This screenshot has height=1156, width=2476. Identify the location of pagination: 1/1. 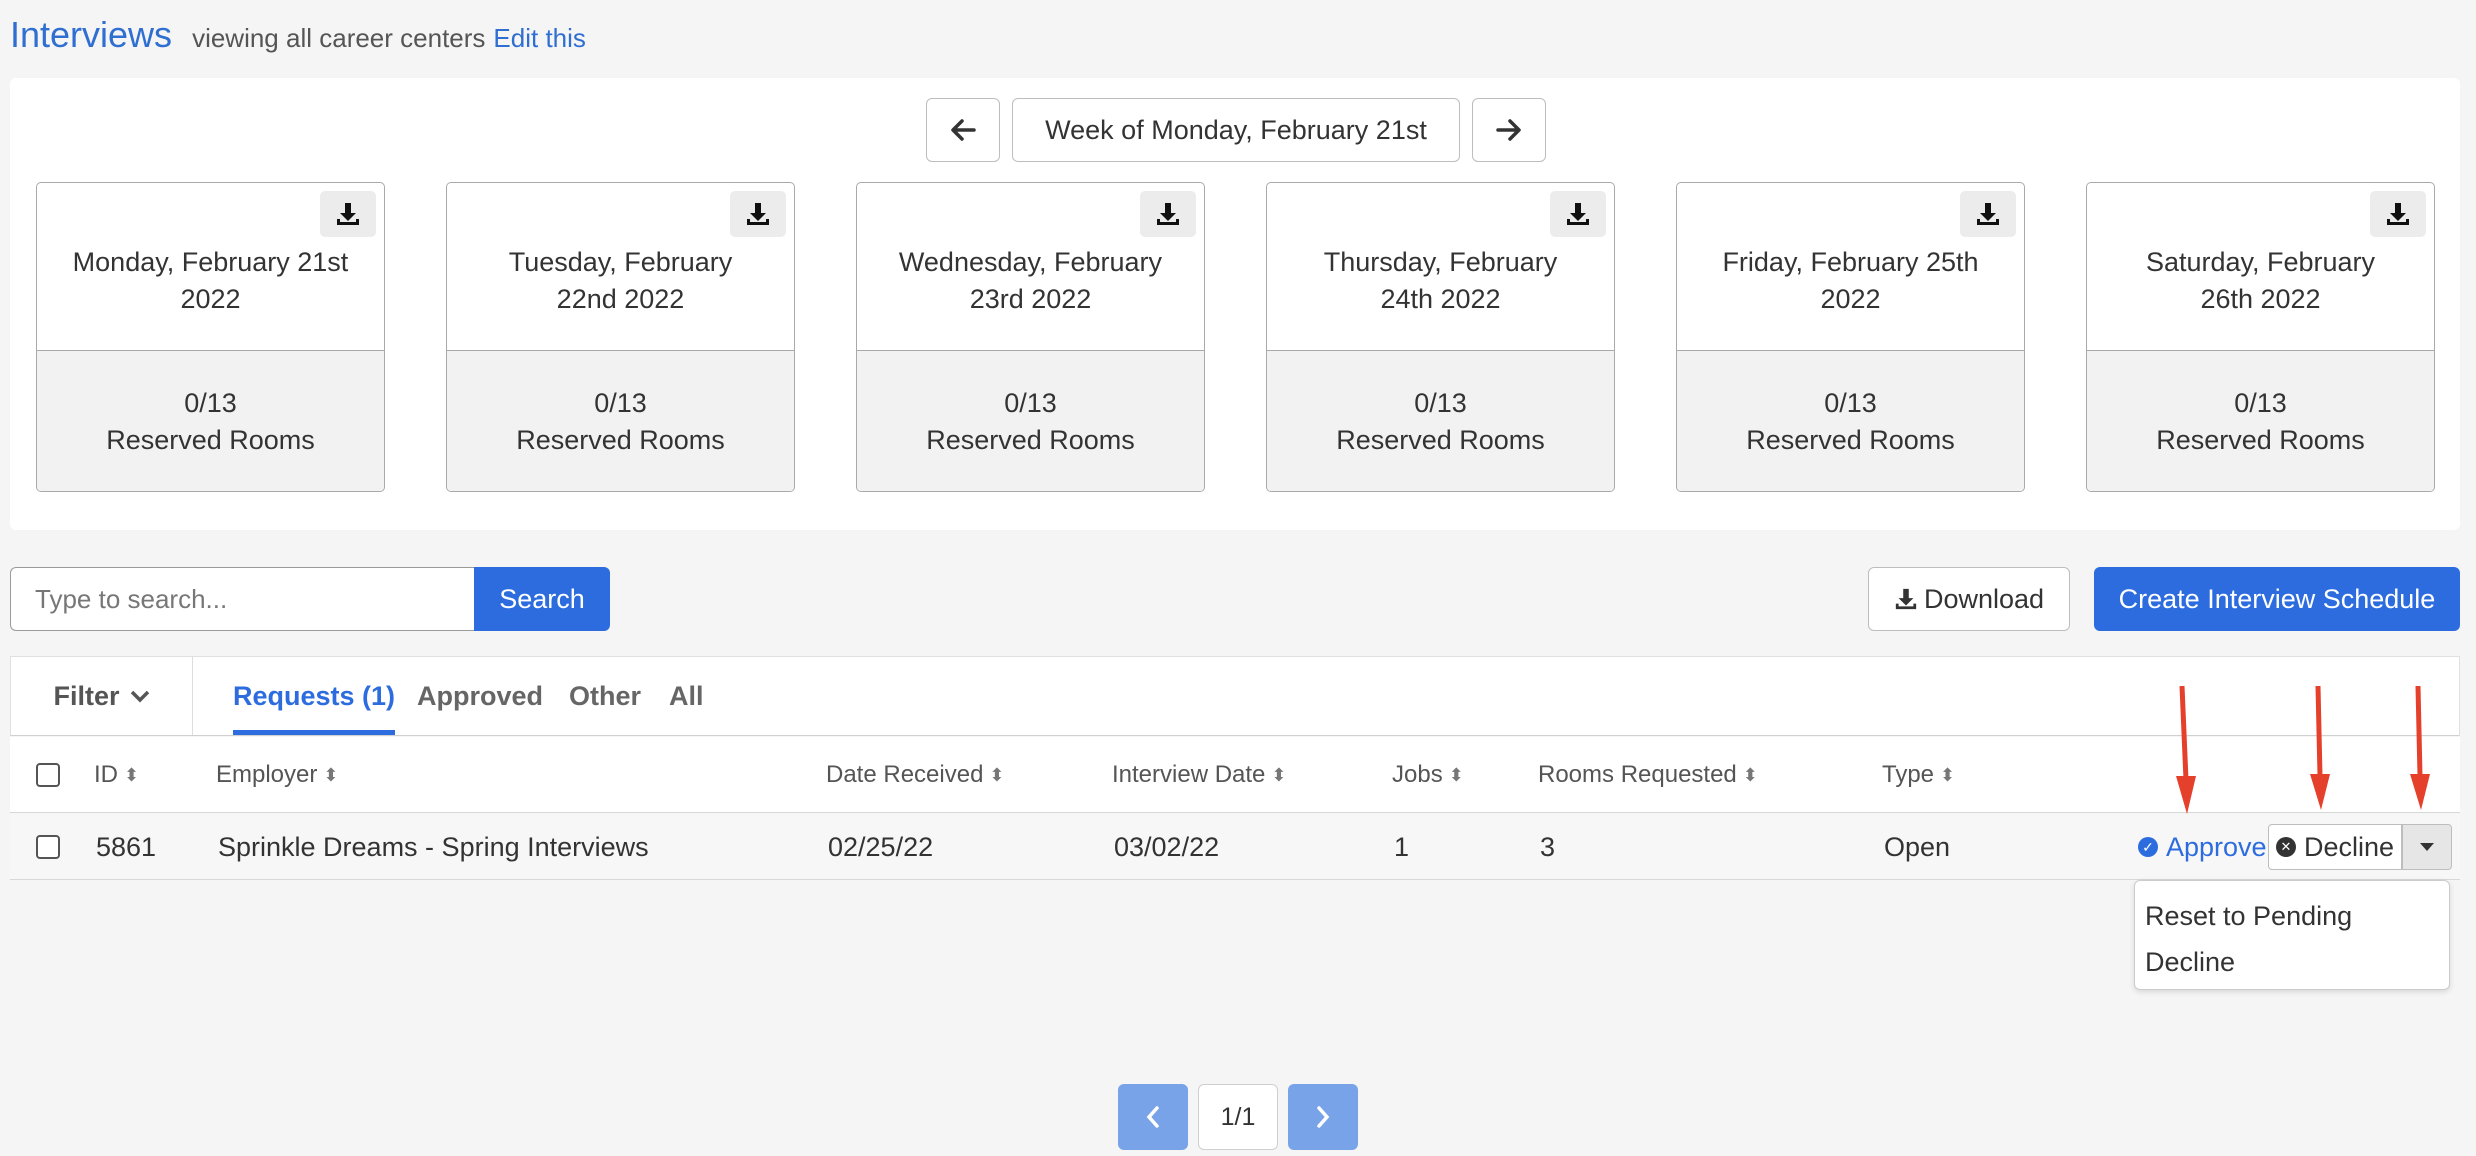
(1238, 1117).